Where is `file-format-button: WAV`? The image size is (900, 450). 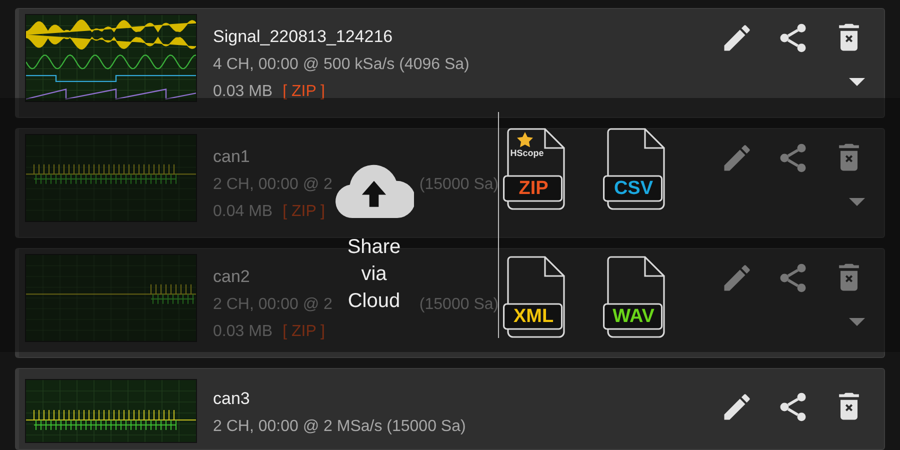 file-format-button: WAV is located at coordinates (636, 297).